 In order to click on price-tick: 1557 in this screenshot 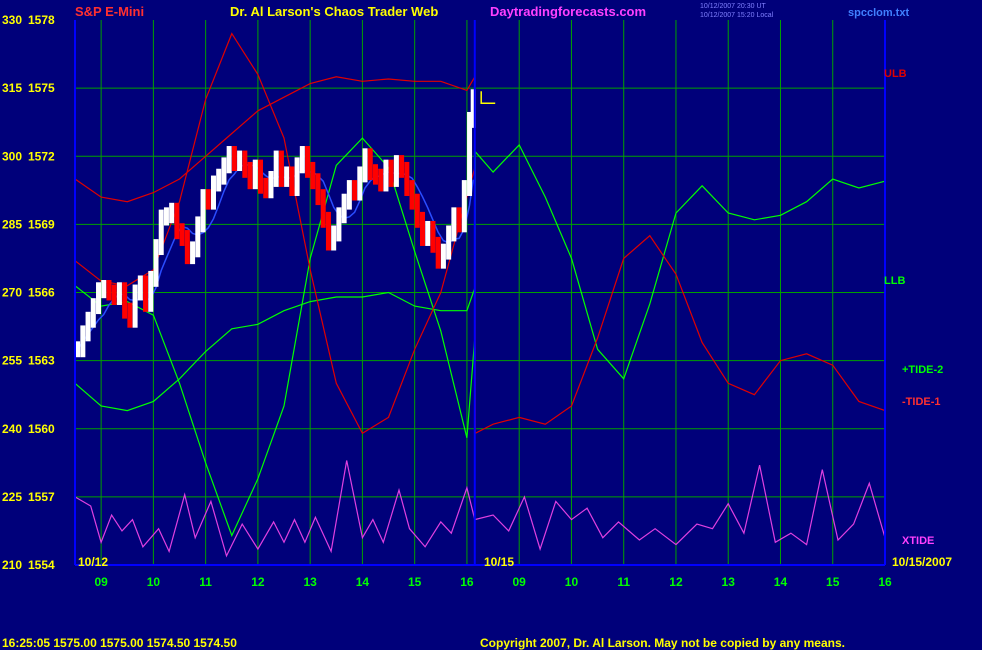, I will do `click(41, 497)`.